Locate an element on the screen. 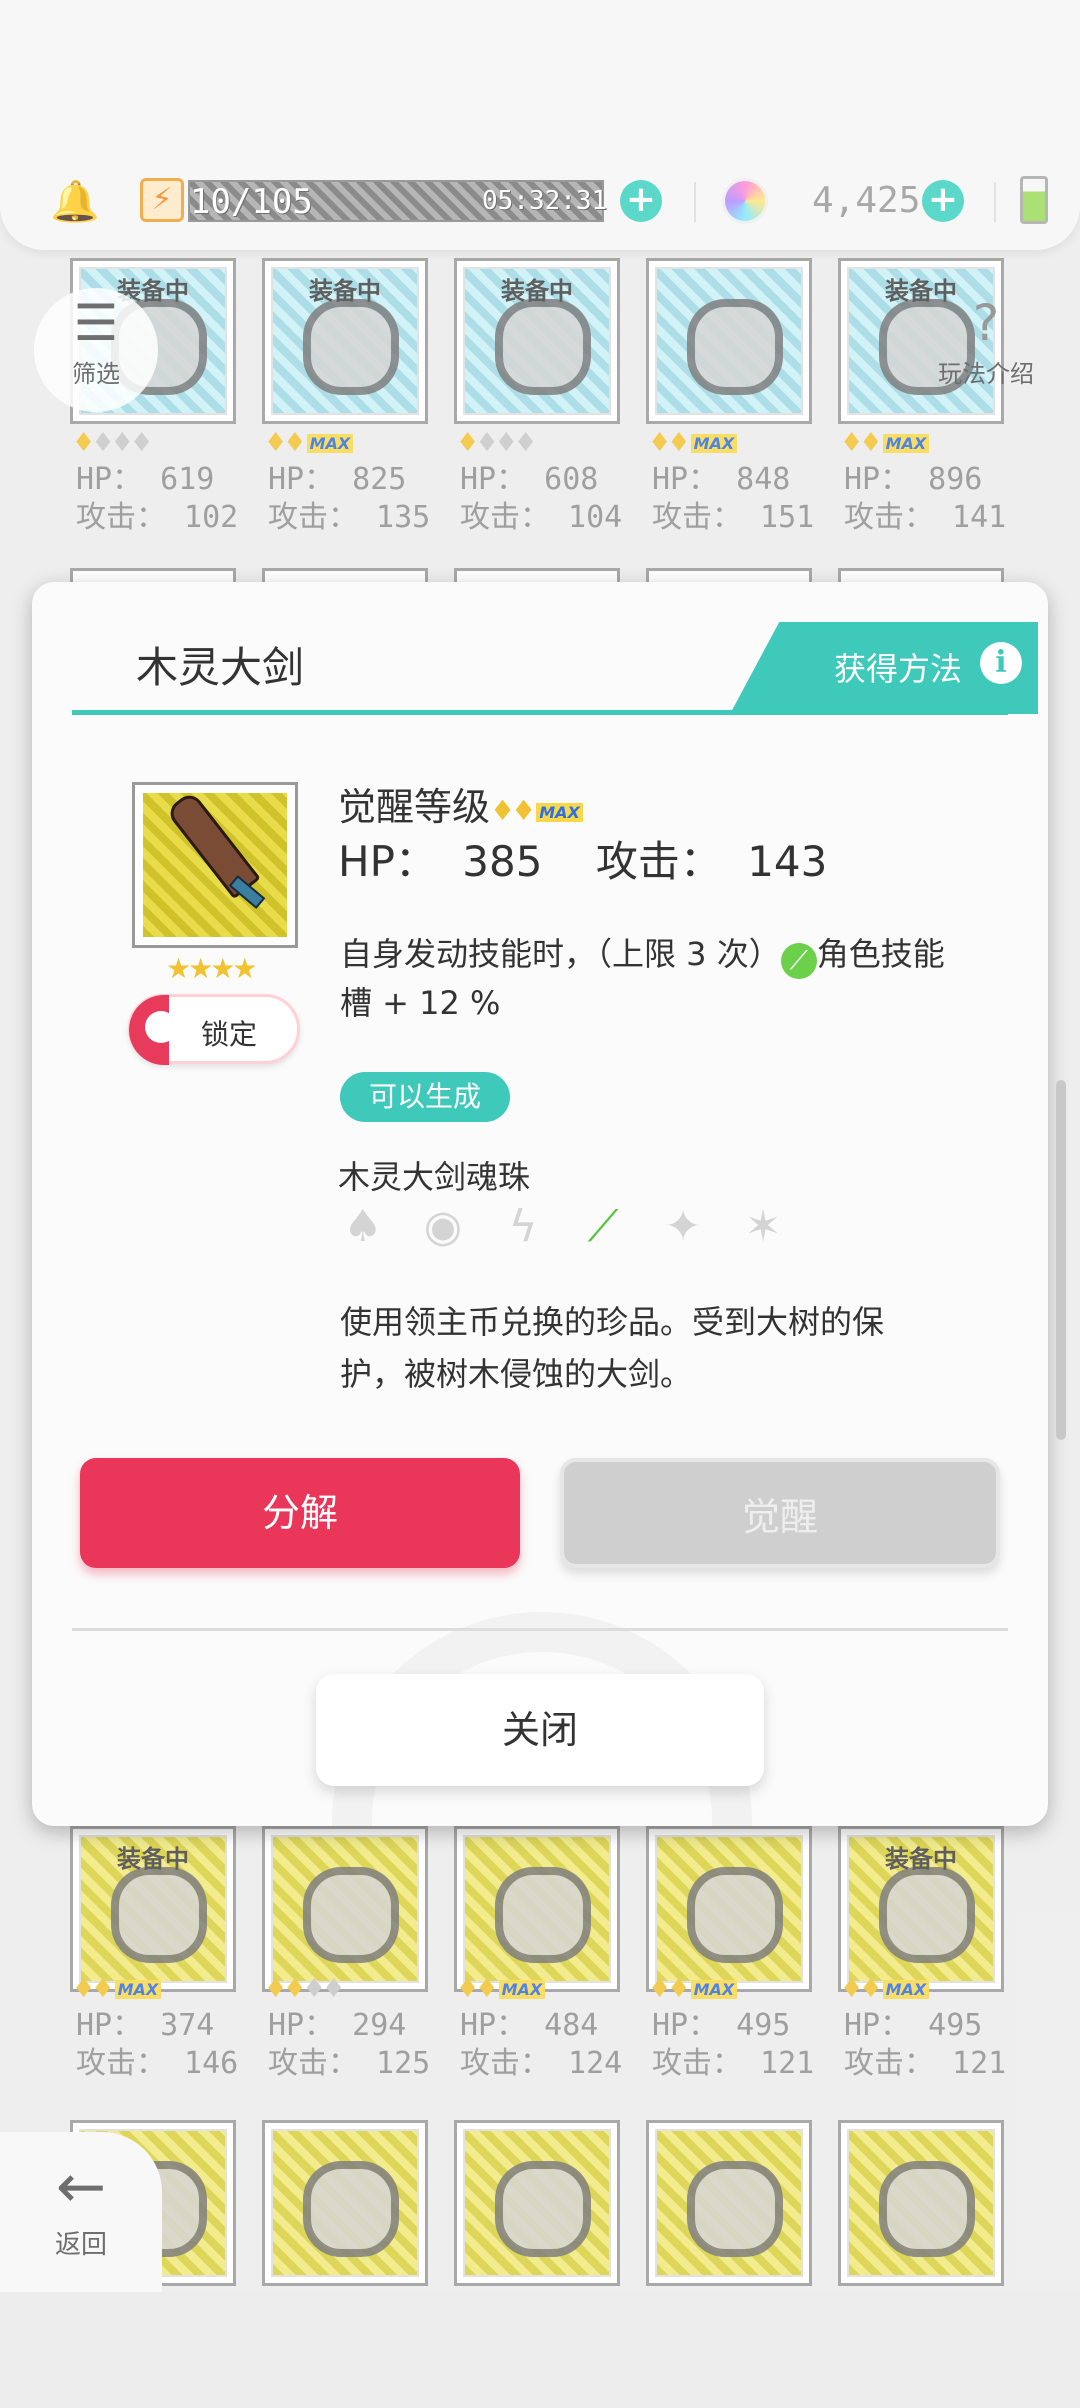 This screenshot has width=1080, height=2408. sword-icon is located at coordinates (215, 863).